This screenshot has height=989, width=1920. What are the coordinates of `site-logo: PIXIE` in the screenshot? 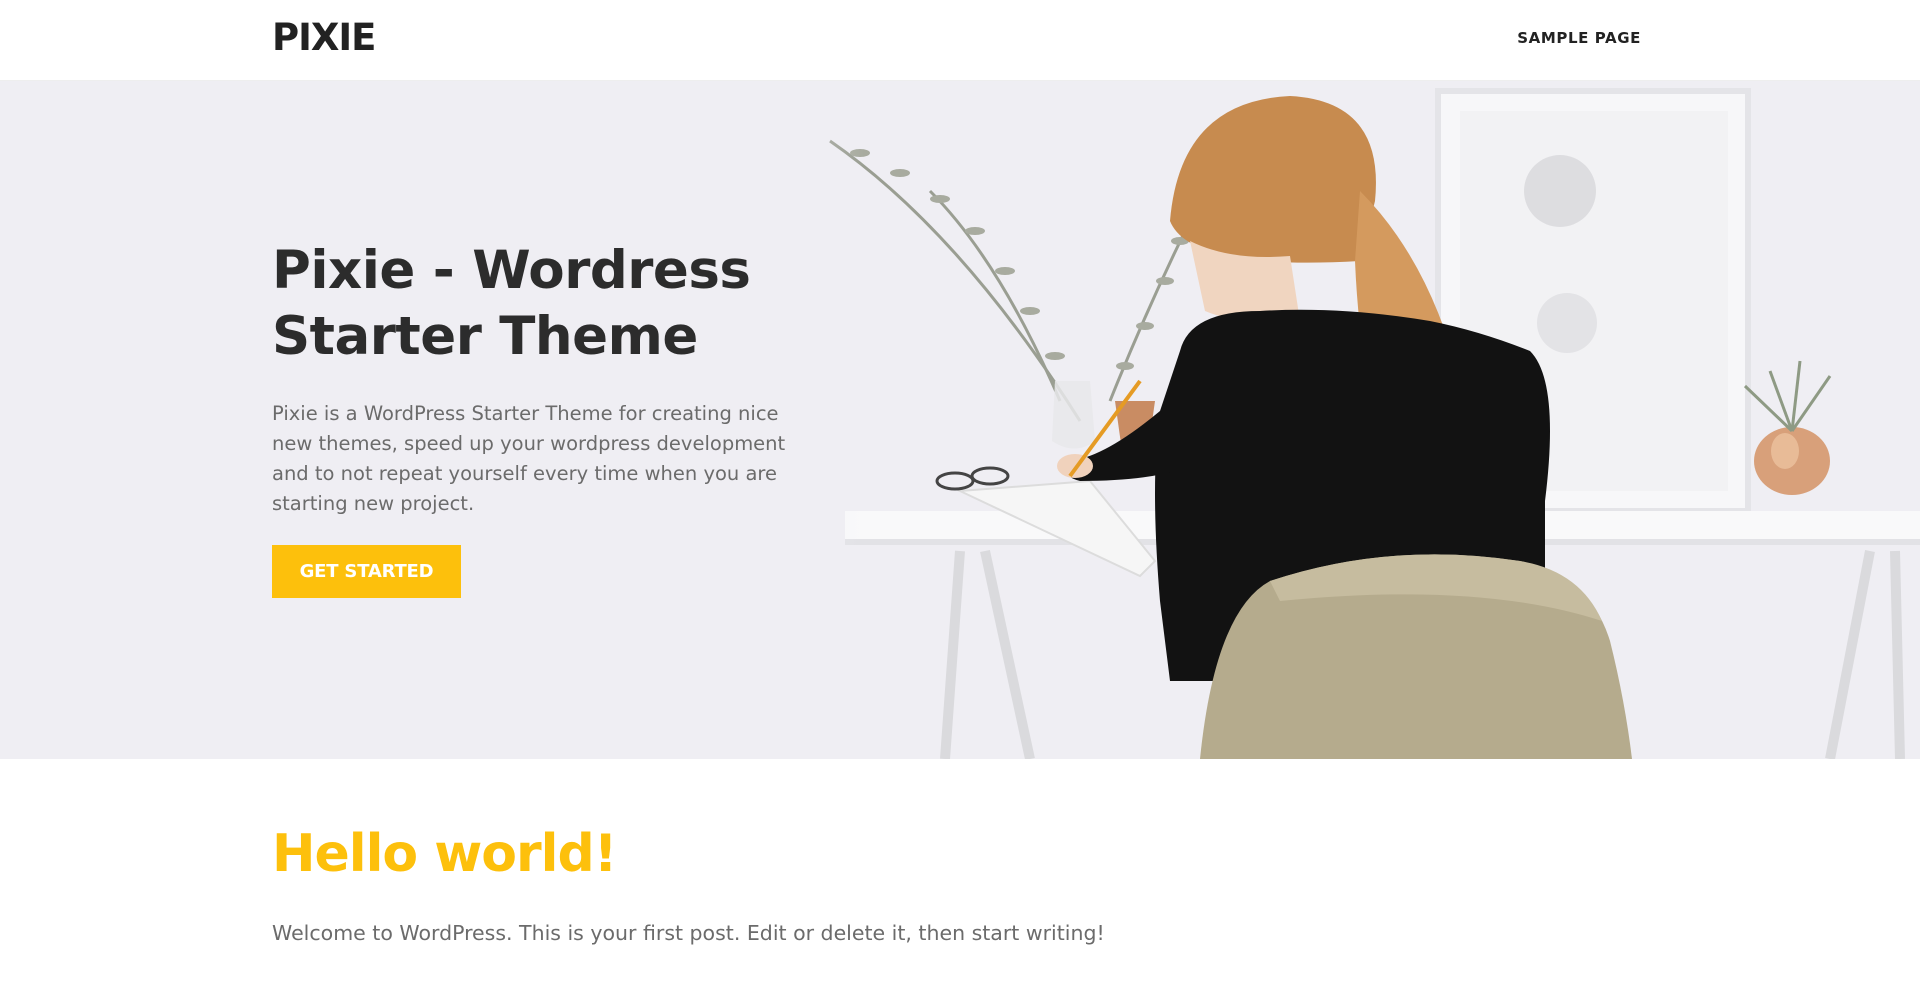 It's located at (324, 37).